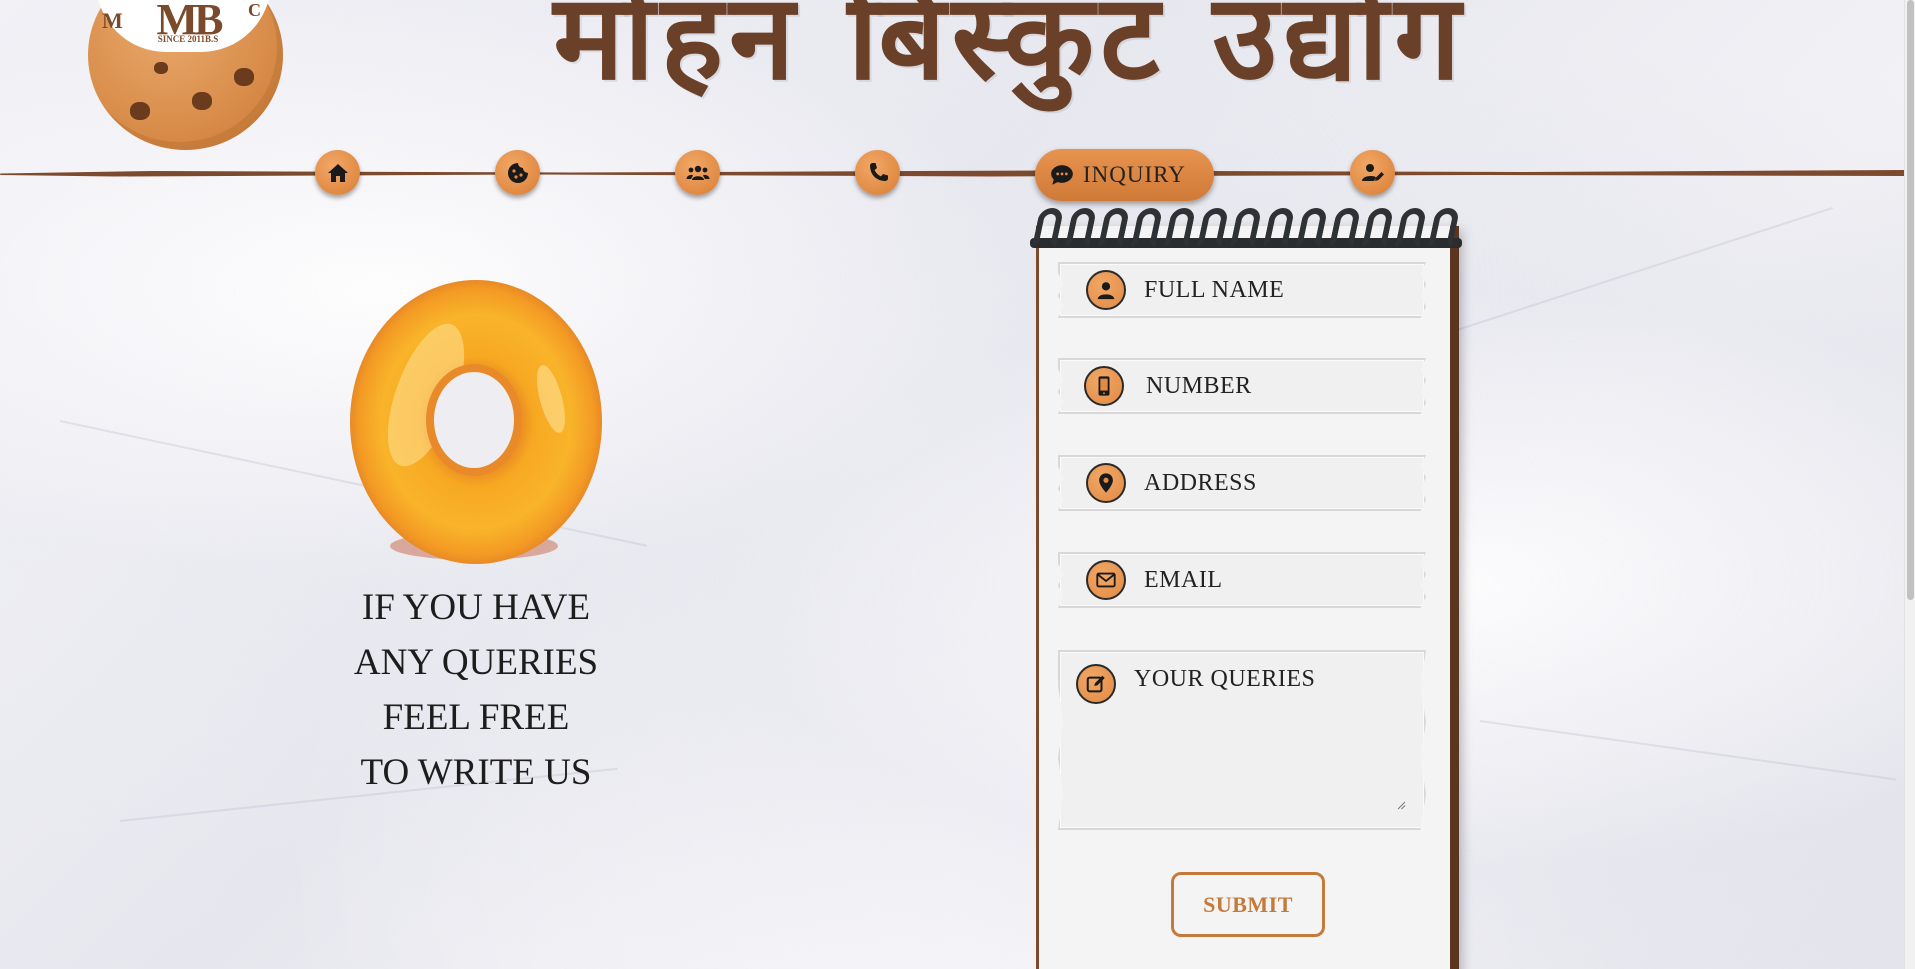  What do you see at coordinates (1106, 290) in the screenshot?
I see `user-icon` at bounding box center [1106, 290].